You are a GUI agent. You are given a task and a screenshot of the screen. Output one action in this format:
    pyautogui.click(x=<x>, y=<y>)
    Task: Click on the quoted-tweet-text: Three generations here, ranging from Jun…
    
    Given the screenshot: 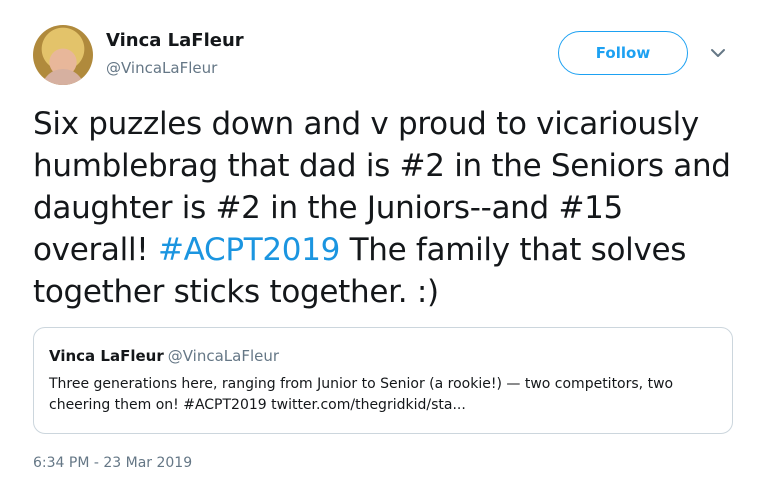 What is the action you would take?
    pyautogui.click(x=361, y=394)
    